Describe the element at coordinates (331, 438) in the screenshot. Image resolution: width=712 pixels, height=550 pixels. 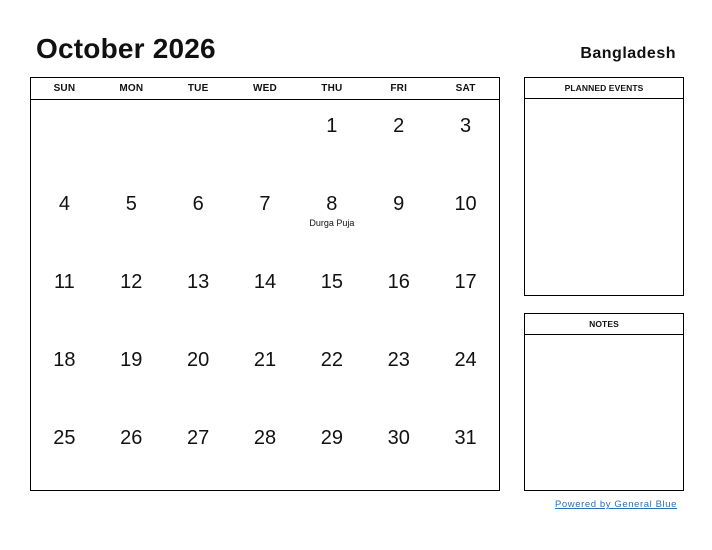
I see `day-number: 29` at that location.